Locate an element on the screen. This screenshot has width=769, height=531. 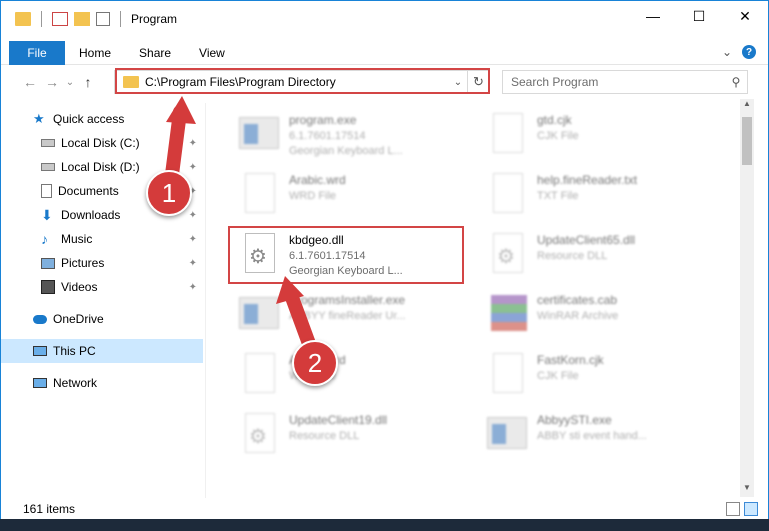
videos-icon is located at coordinates (48, 287).